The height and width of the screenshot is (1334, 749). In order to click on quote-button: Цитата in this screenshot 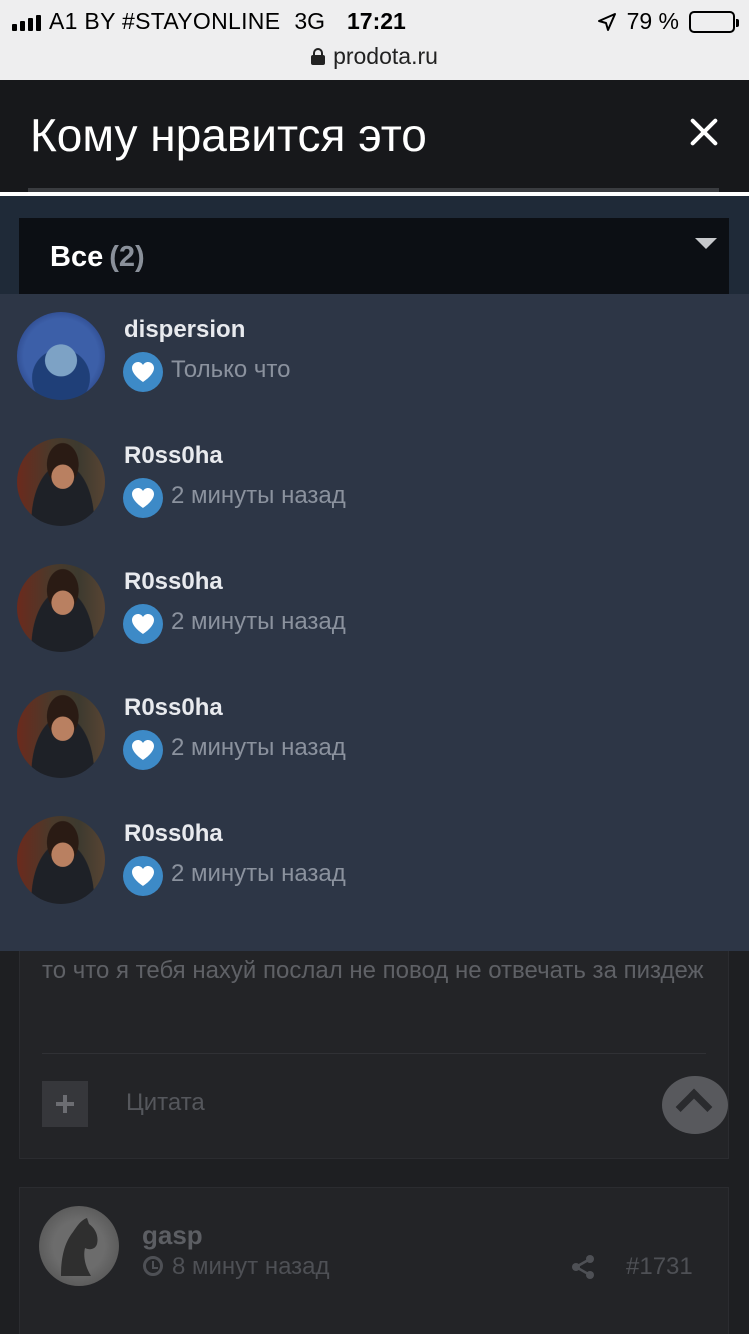, I will do `click(165, 1103)`.